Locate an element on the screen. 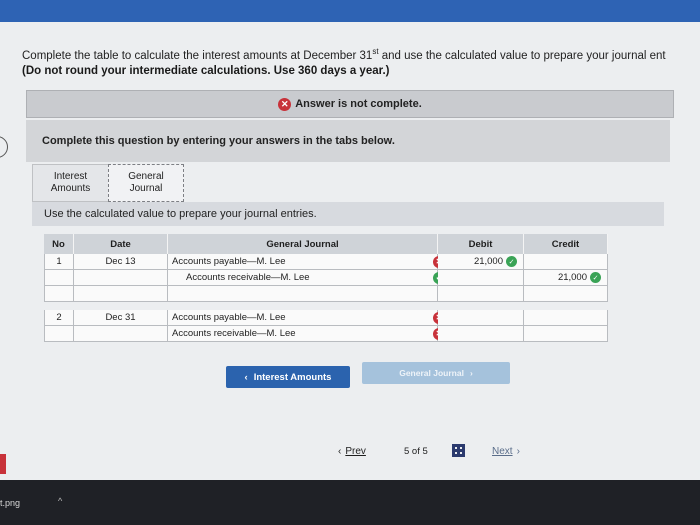 The height and width of the screenshot is (525, 700). header-date: Date is located at coordinates (121, 244).